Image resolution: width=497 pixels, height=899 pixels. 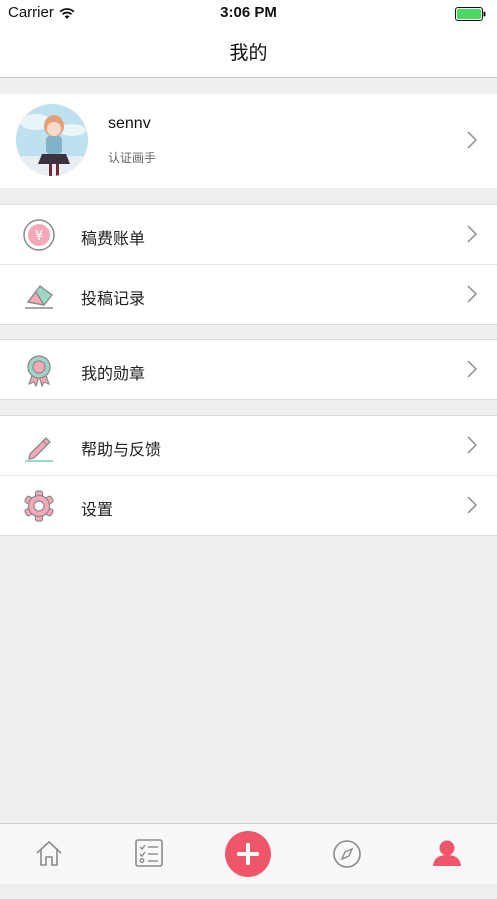 I want to click on menu-group-support: 帮助与反馈 设置, so click(x=248, y=475).